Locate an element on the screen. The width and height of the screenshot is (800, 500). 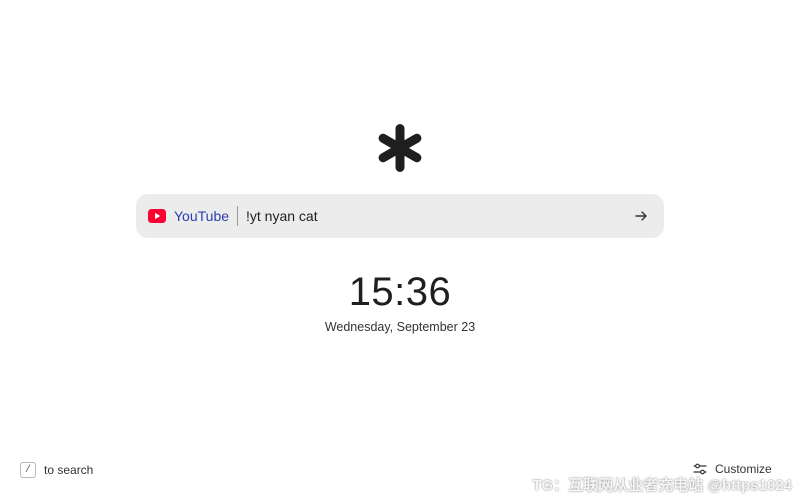
arrow-right-icon is located at coordinates (641, 216).